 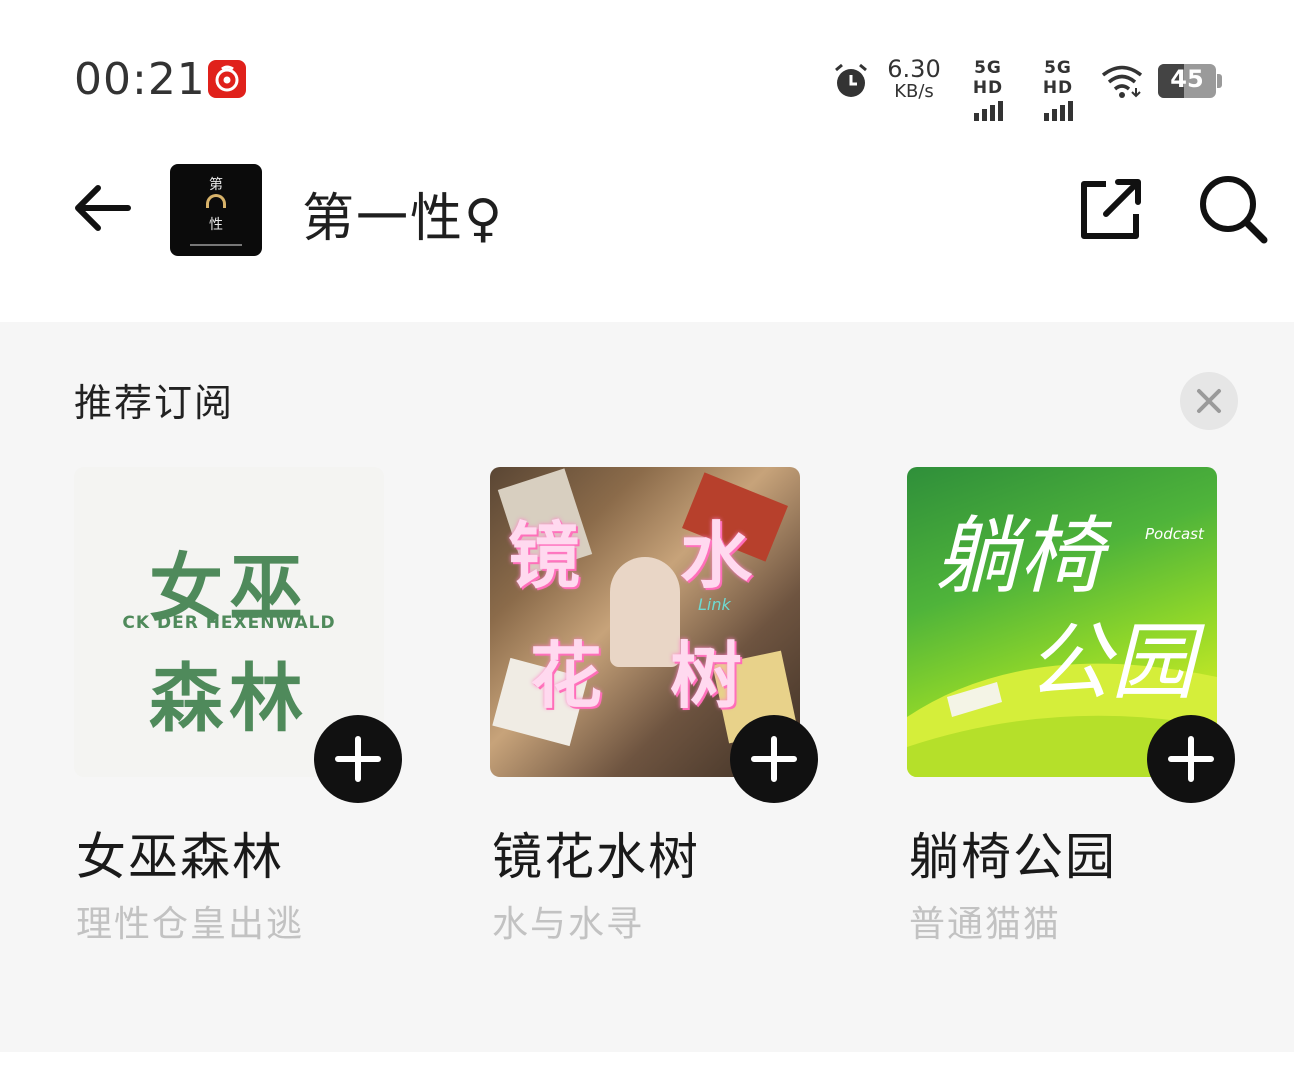 I want to click on podcast-title: 躺椅公园, so click(x=1013, y=853).